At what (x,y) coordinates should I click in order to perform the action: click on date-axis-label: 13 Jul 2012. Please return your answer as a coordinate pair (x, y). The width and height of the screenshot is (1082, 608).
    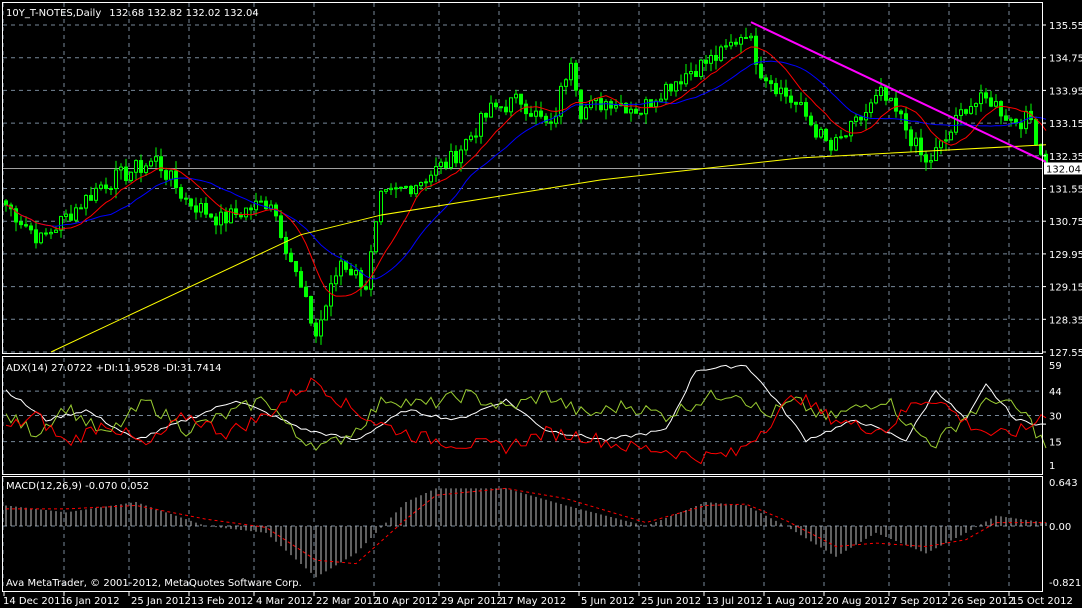
    Looking at the image, I should click on (734, 601).